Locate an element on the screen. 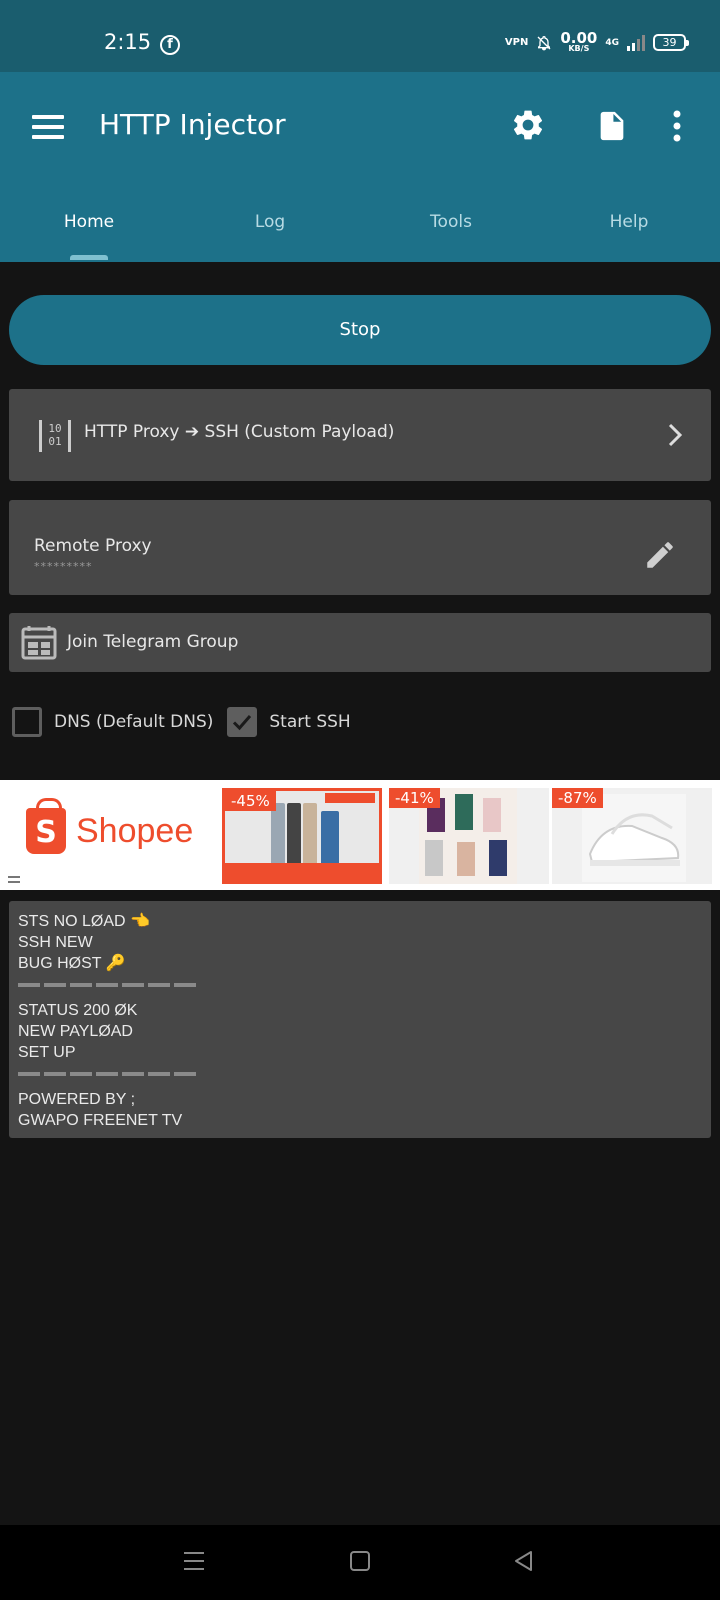 This screenshot has width=720, height=1600. stop-button: Stop is located at coordinates (360, 330).